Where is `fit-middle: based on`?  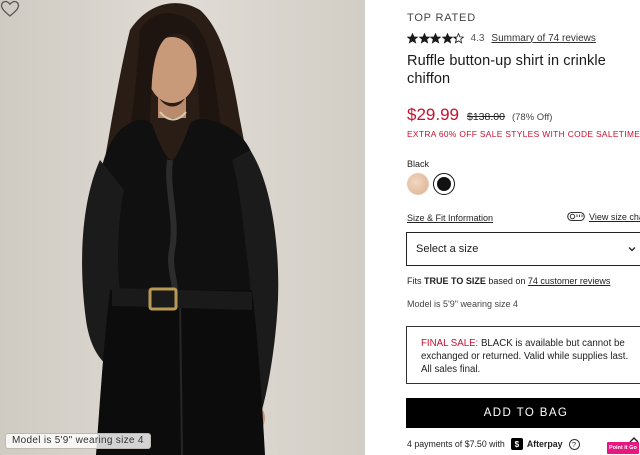 fit-middle: based on is located at coordinates (506, 281).